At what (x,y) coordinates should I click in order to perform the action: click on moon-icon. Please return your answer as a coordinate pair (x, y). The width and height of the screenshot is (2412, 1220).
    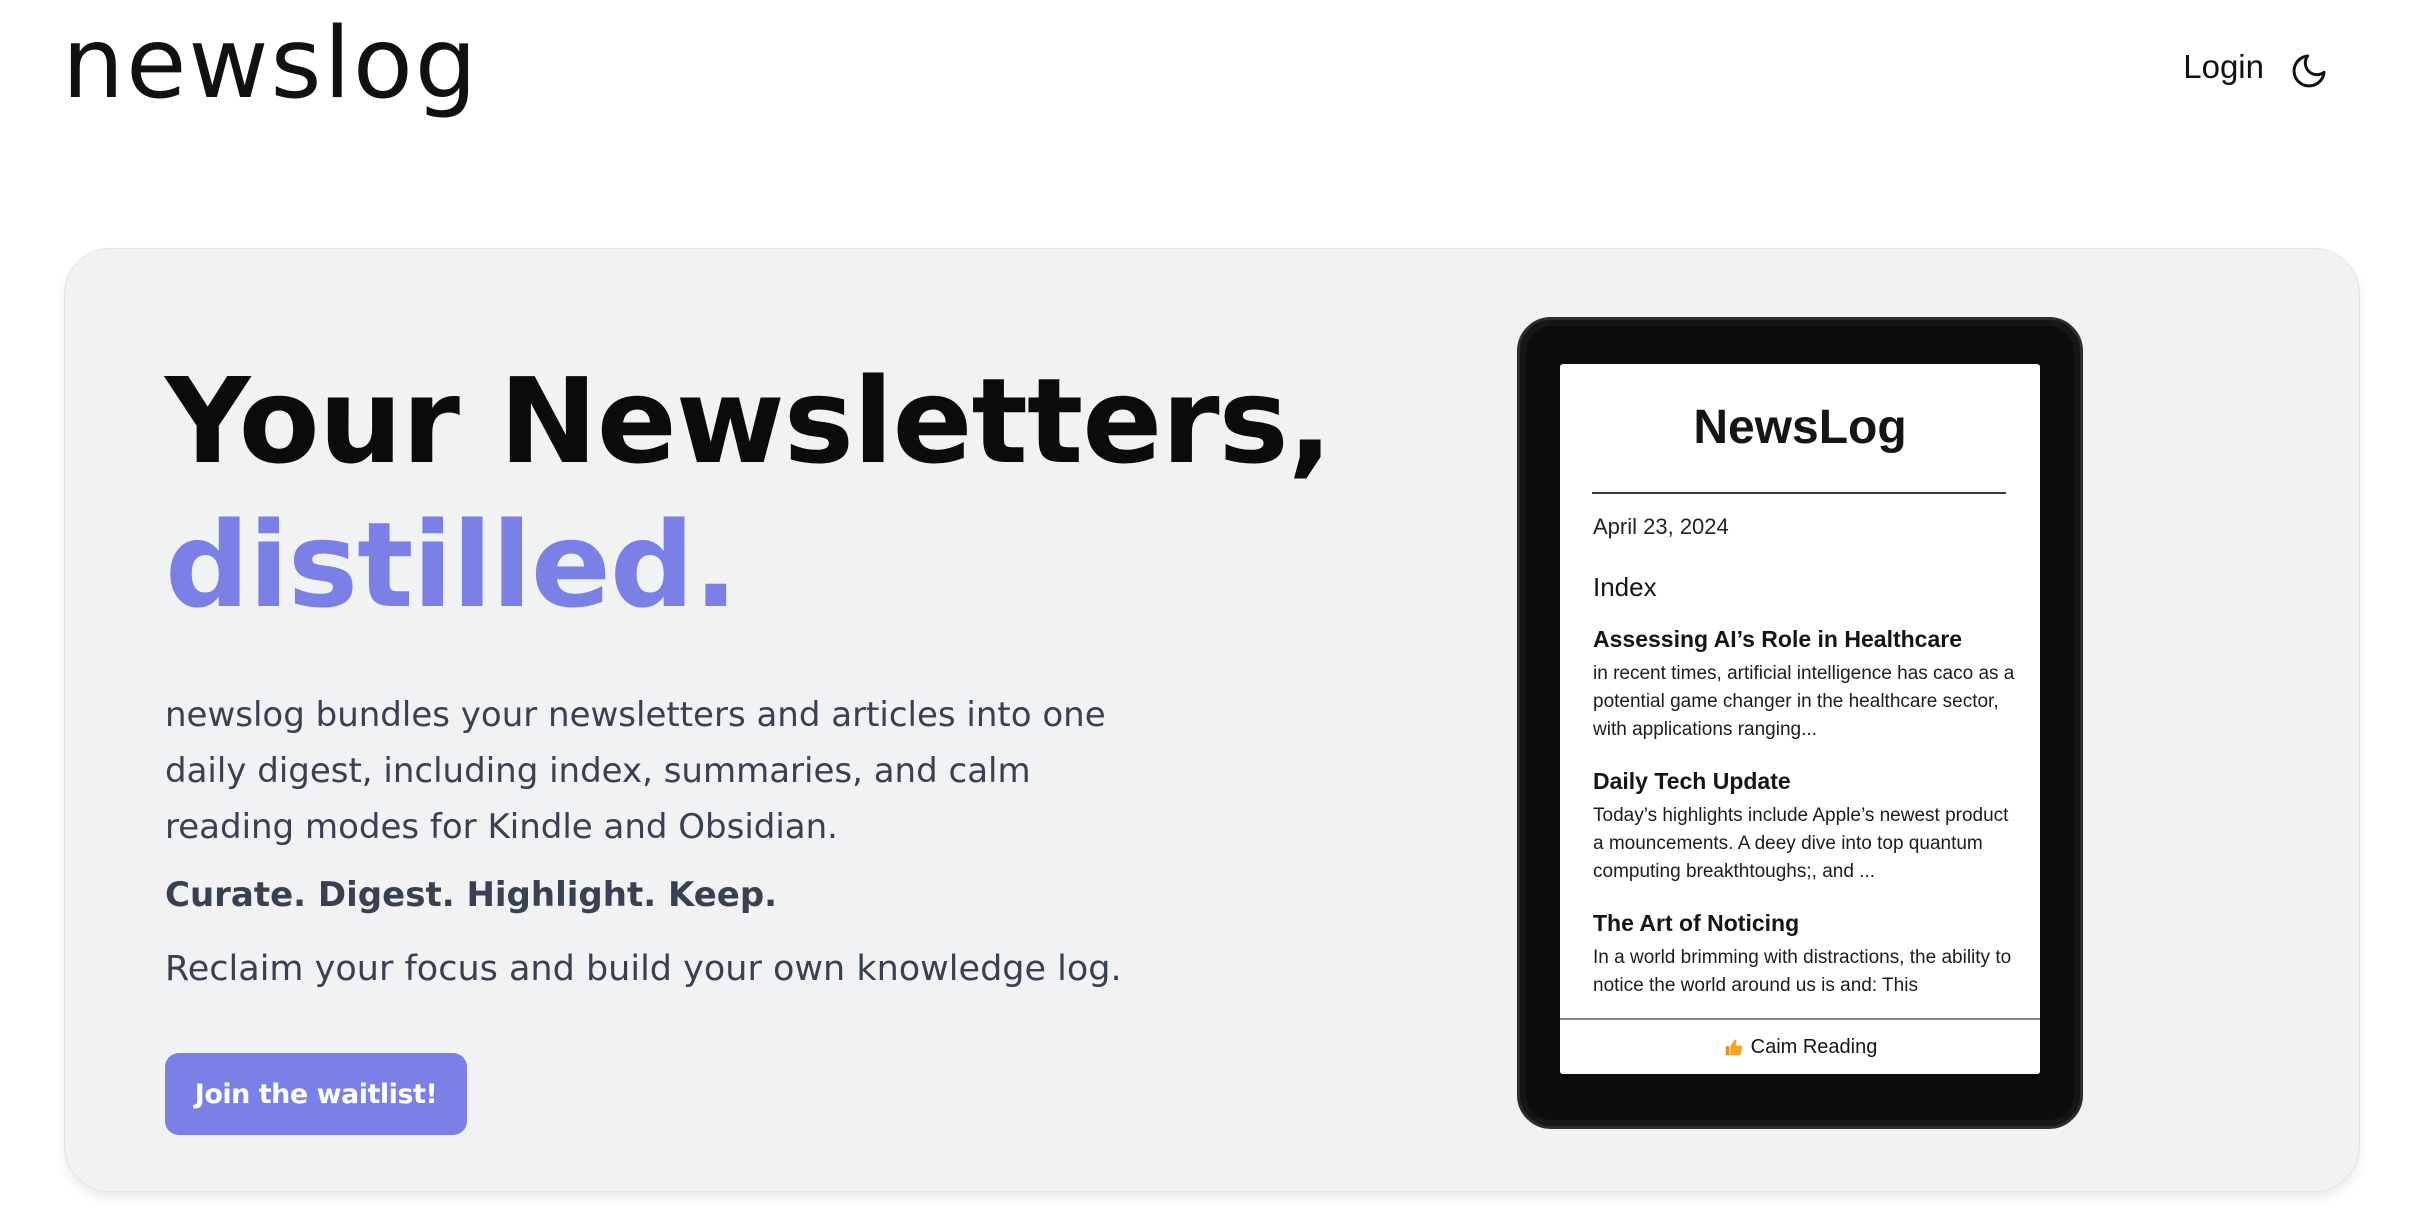
    Looking at the image, I should click on (2309, 71).